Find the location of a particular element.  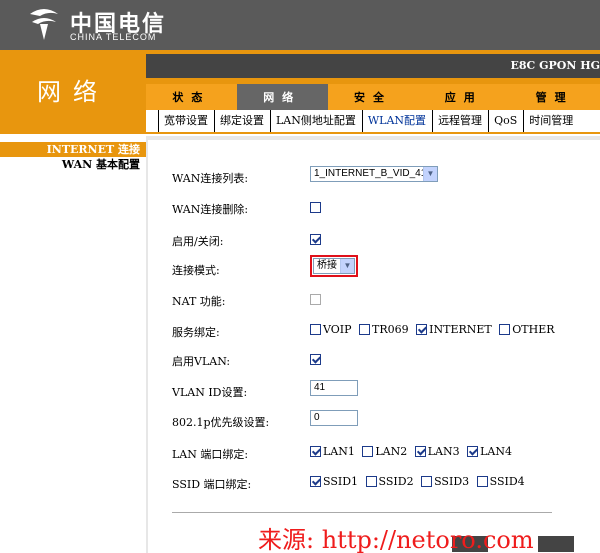

ssid-binding-label: SSID 端口绑定: is located at coordinates (212, 484).